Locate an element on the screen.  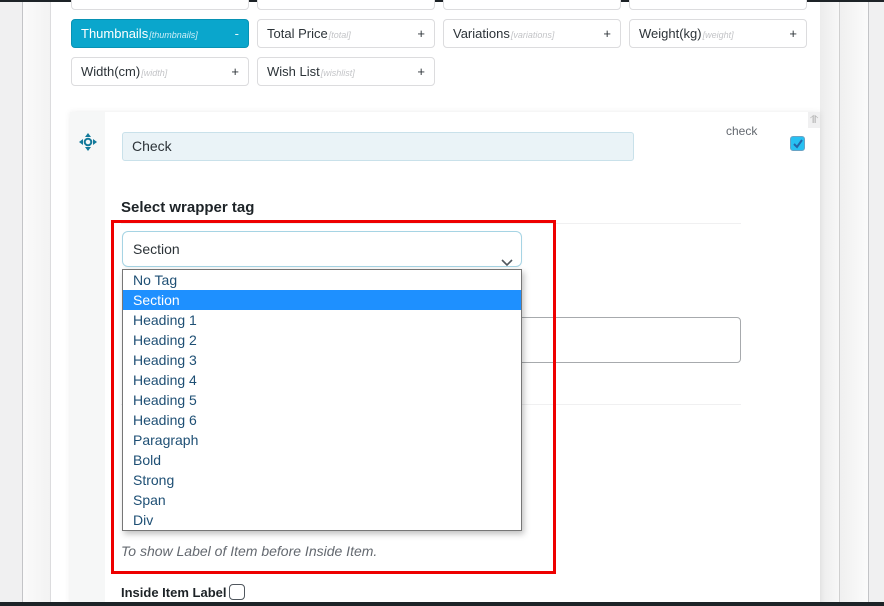
option-heading-5: Heading 5 is located at coordinates (322, 400).